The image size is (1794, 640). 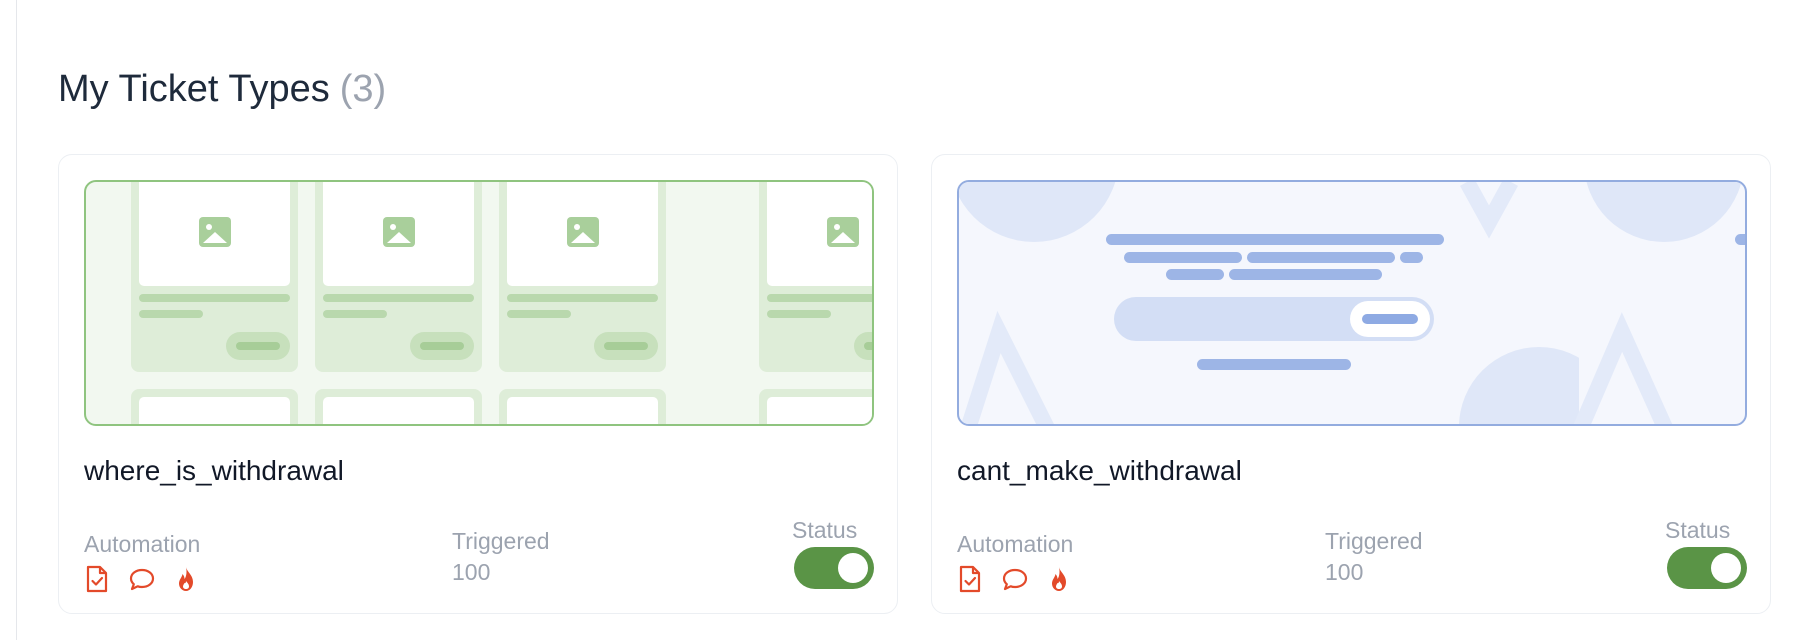 What do you see at coordinates (214, 471) in the screenshot?
I see `ticket-type-name: where_is_withdrawal` at bounding box center [214, 471].